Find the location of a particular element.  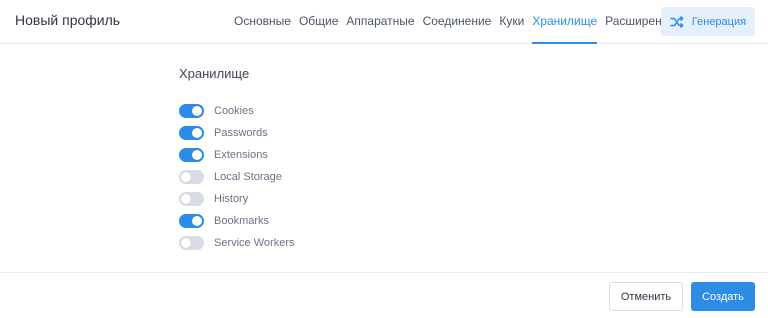

toggle-row-local-storage: Local Storage is located at coordinates (236, 177).